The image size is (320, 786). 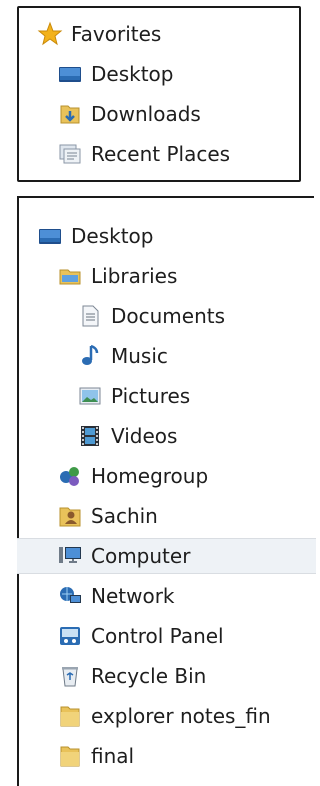 I want to click on favorites-header: Favorites, so click(x=99, y=34).